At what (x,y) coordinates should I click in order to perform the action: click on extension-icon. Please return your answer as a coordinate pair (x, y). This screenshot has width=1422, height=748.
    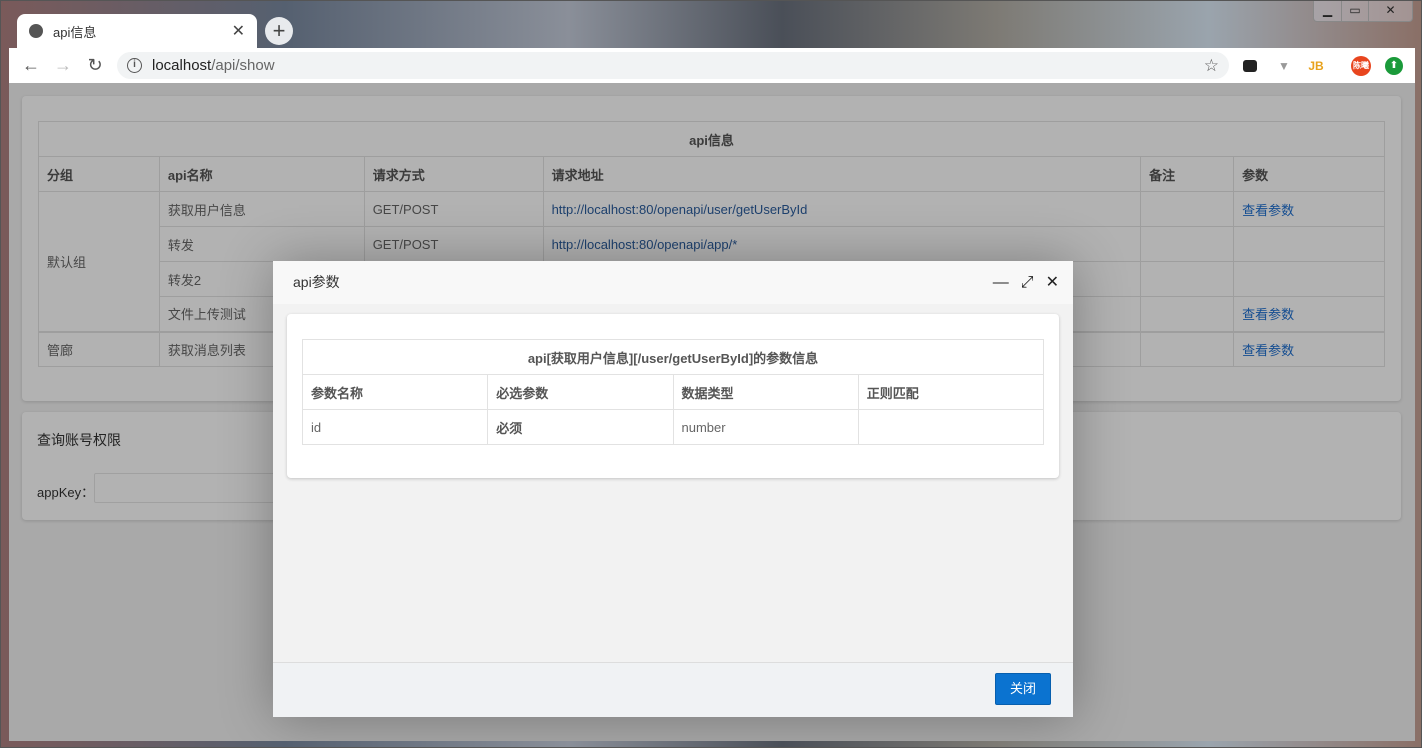
    Looking at the image, I should click on (1250, 66).